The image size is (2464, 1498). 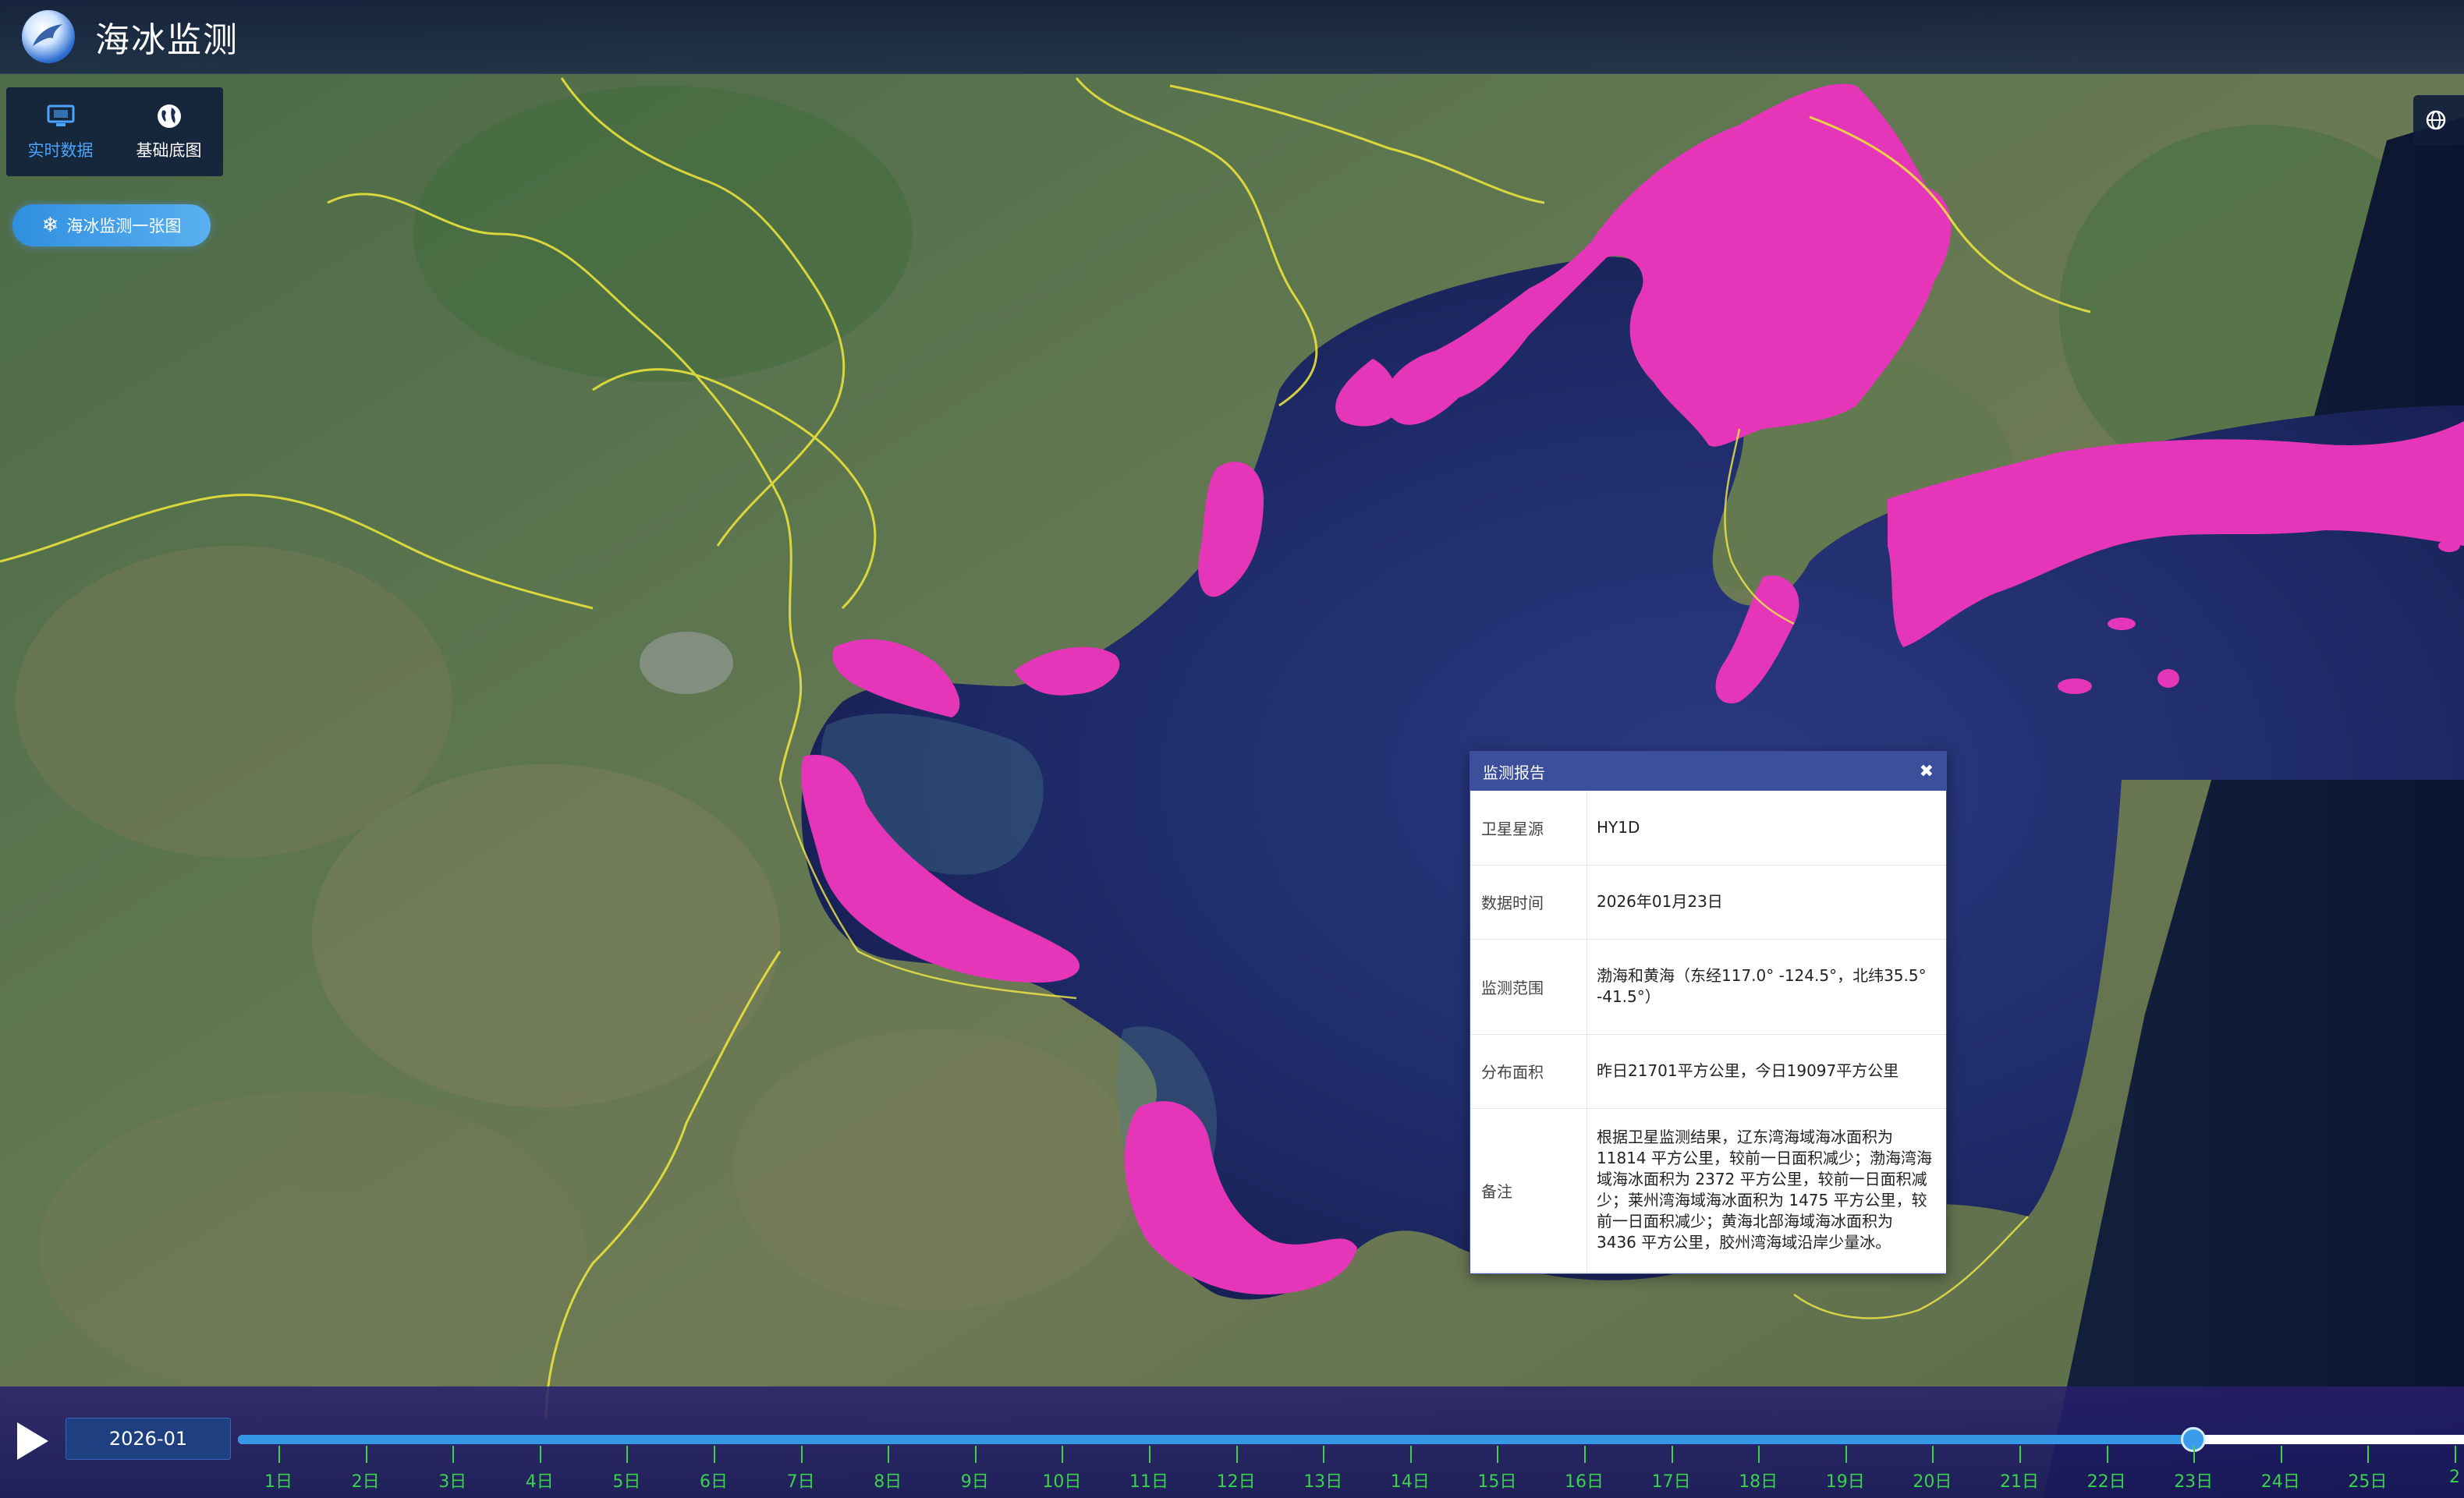 What do you see at coordinates (48, 37) in the screenshot?
I see `sea-ice-logo` at bounding box center [48, 37].